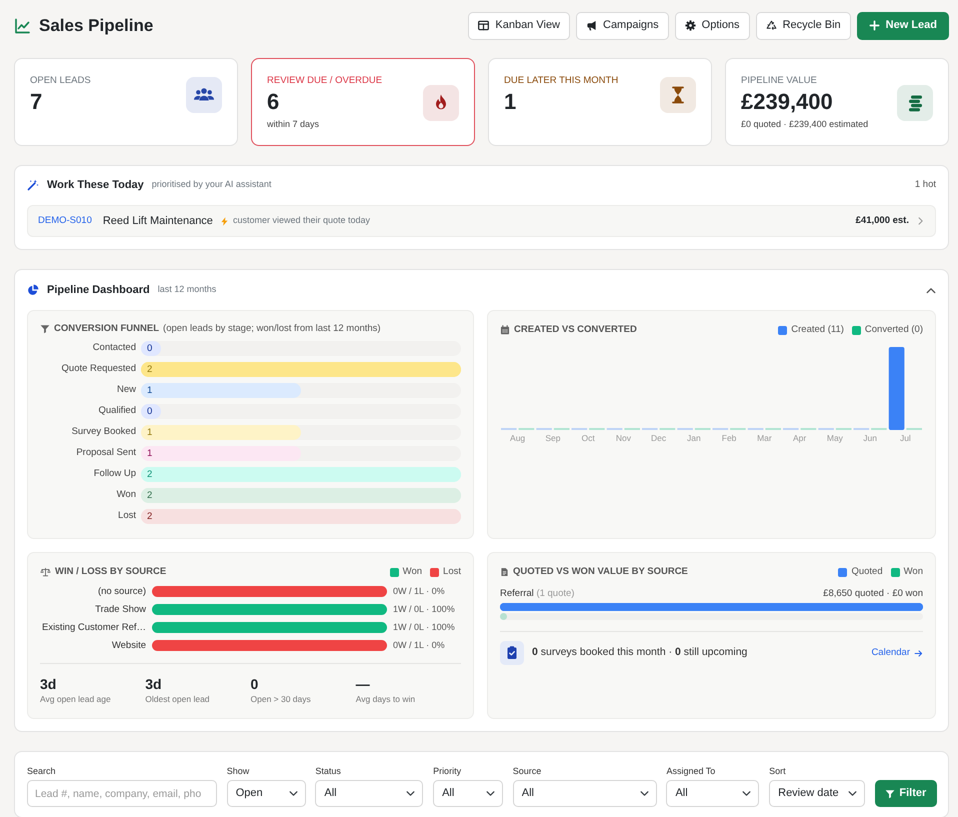 This screenshot has width=958, height=817. Describe the element at coordinates (764, 438) in the screenshot. I see `month-label: Mar` at that location.